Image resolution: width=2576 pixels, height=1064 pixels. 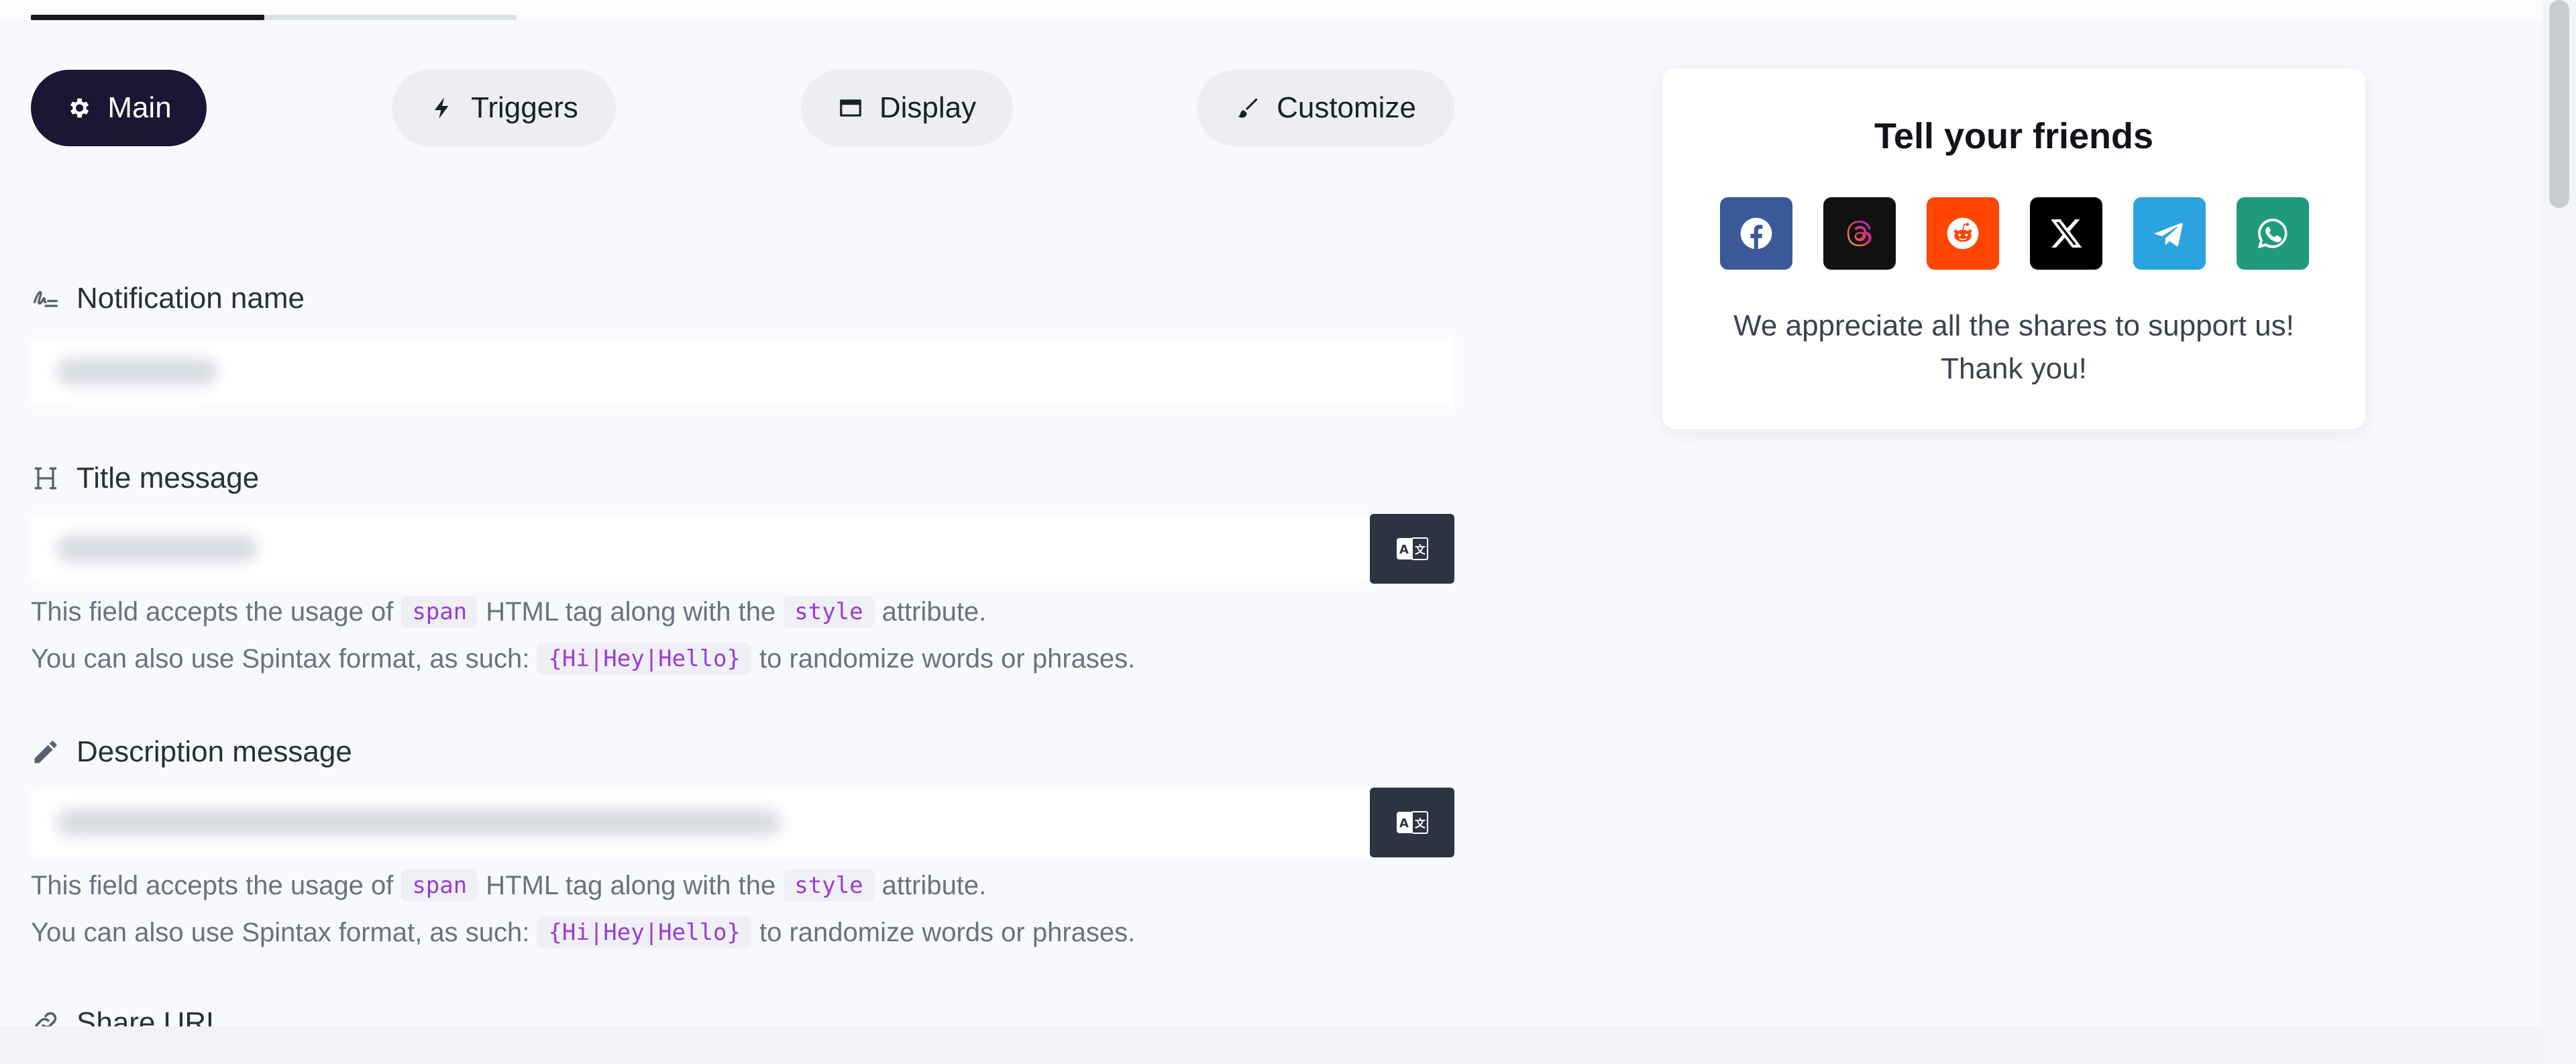 I want to click on progress-bar, so click(x=274, y=17).